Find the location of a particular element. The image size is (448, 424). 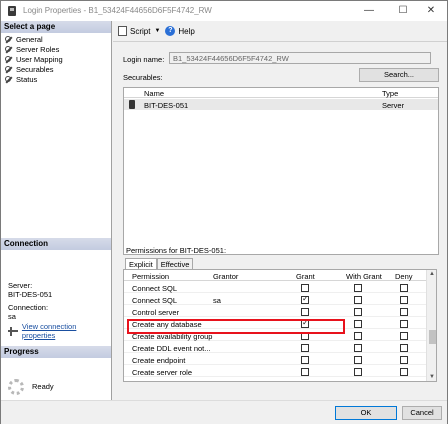

scroll-up-icon: ▲ is located at coordinates (432, 274).